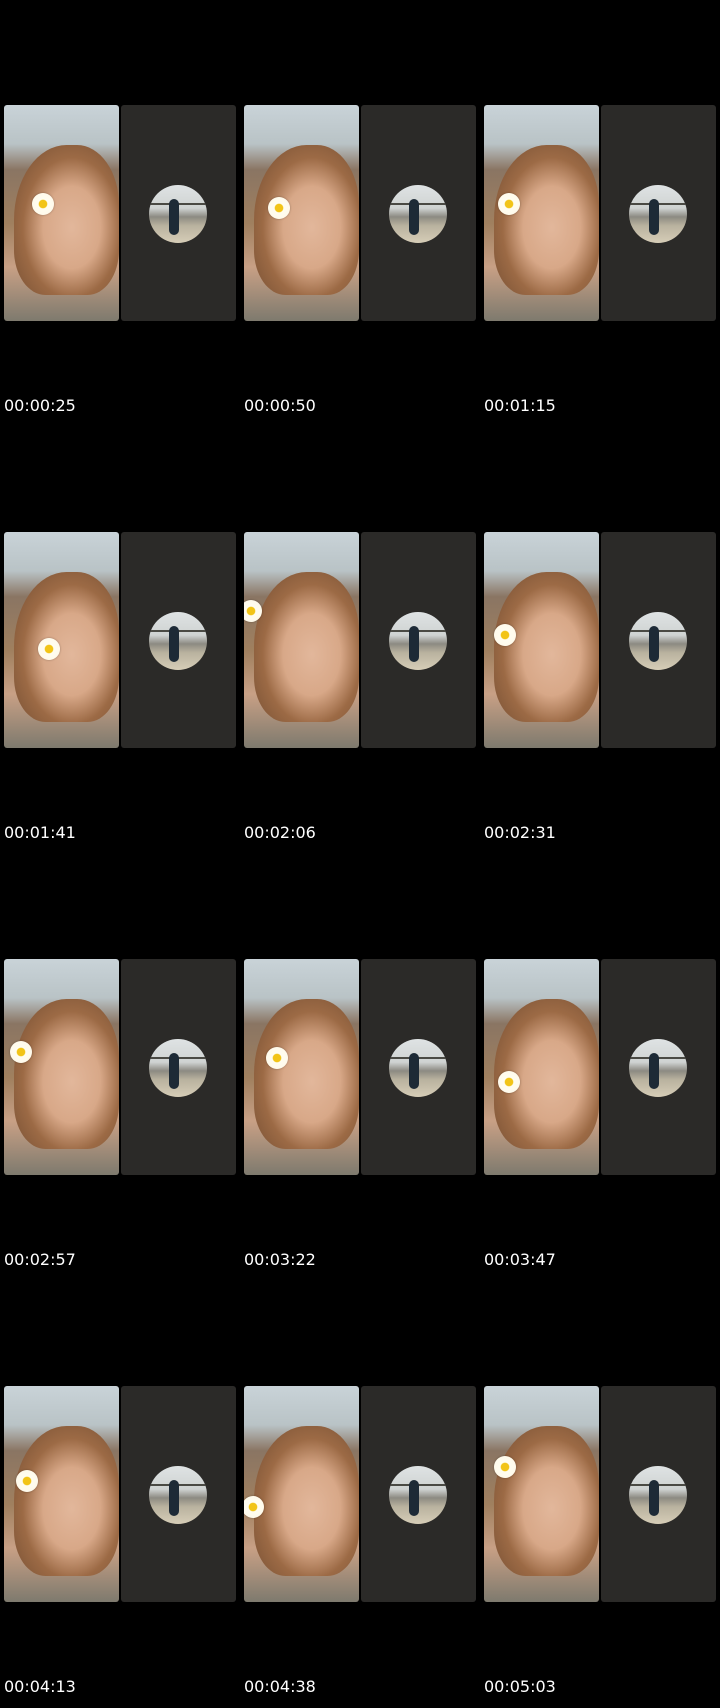  I want to click on frame-cell: 00:04:38, so click(358, 1541).